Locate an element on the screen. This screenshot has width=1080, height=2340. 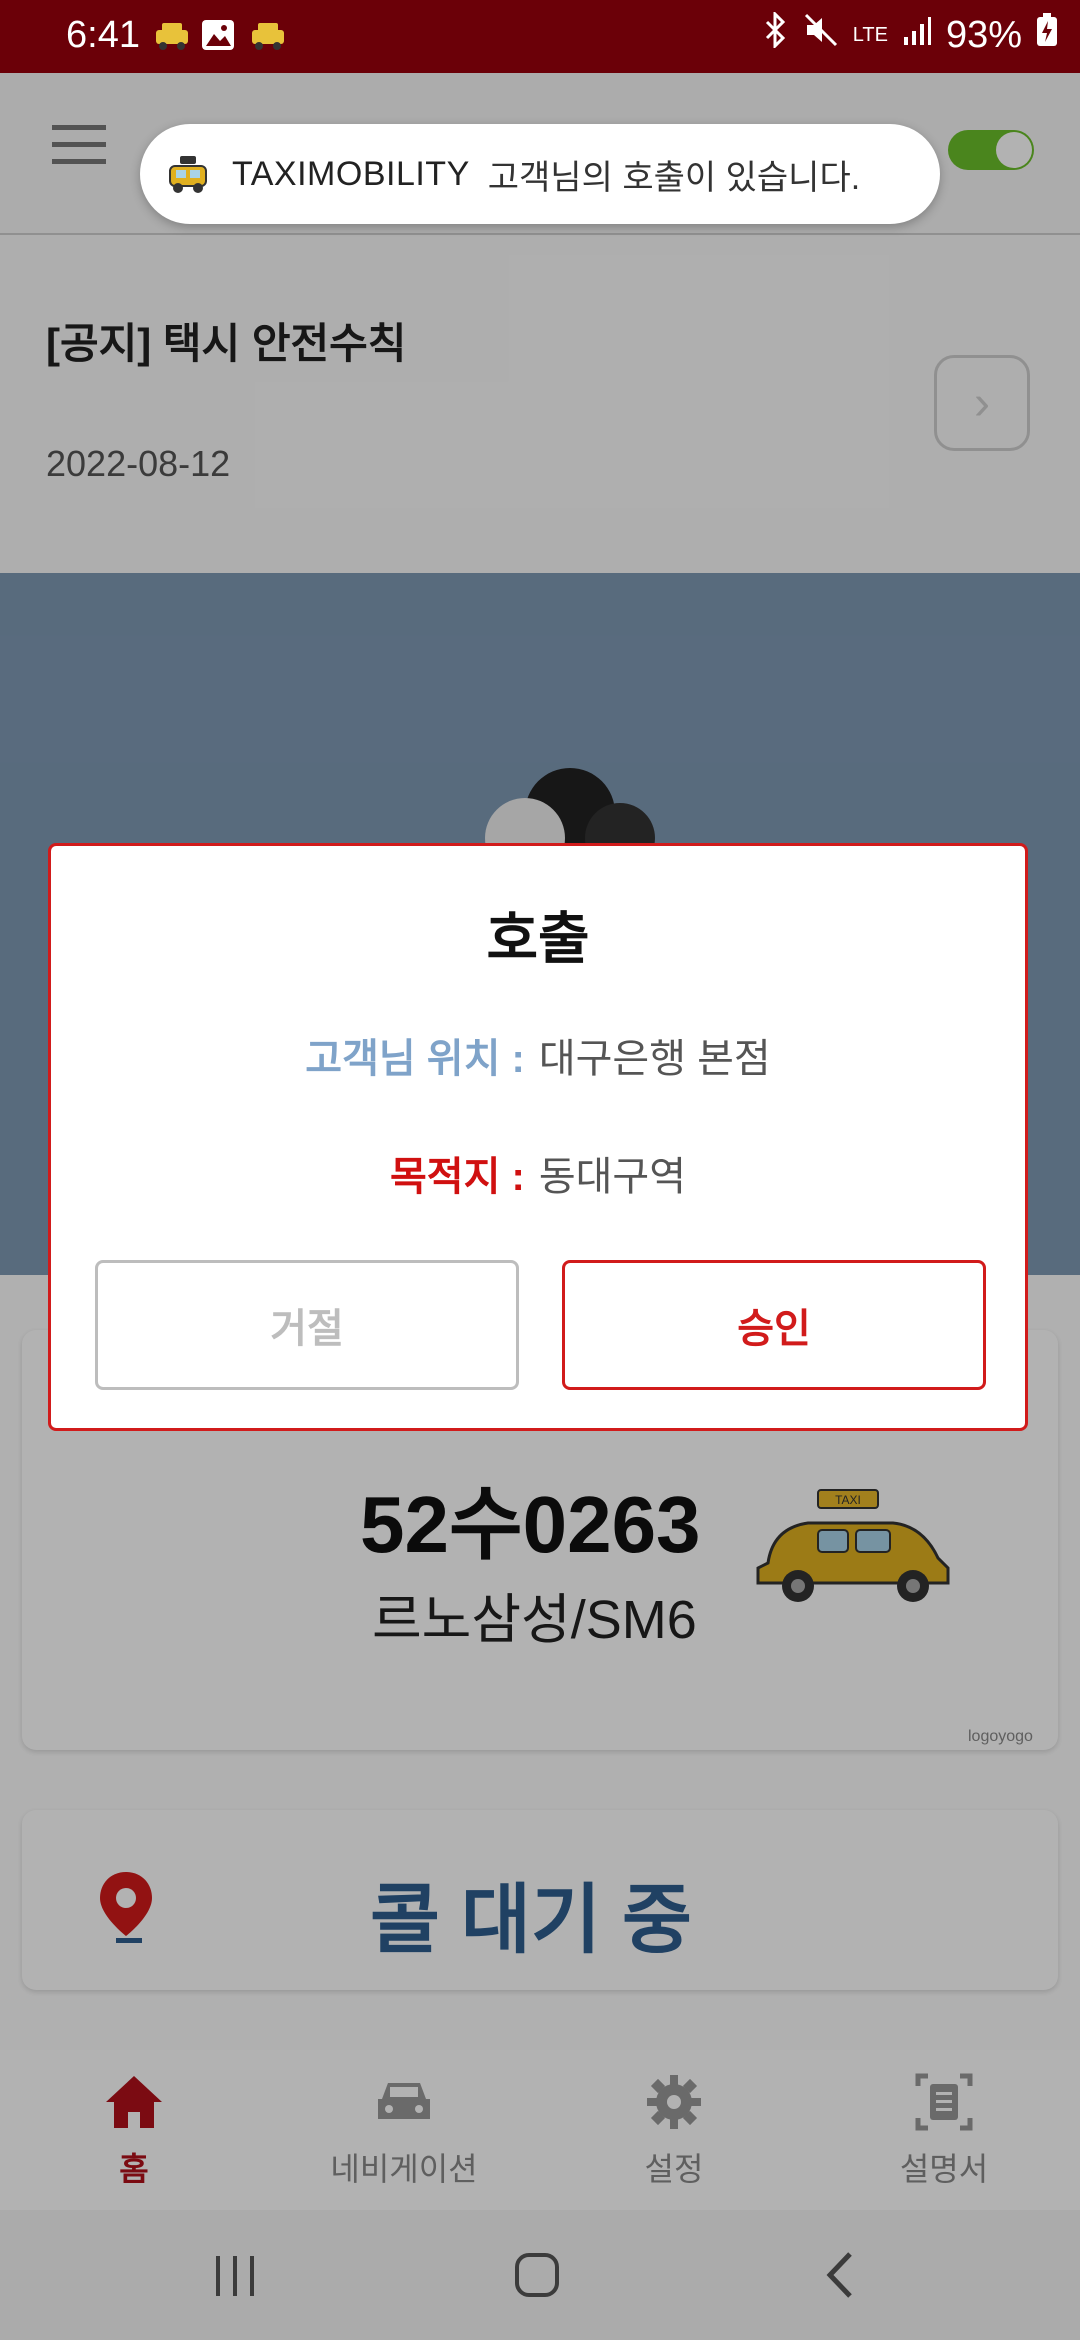
dialog-title: 호출 is located at coordinates (538, 938).